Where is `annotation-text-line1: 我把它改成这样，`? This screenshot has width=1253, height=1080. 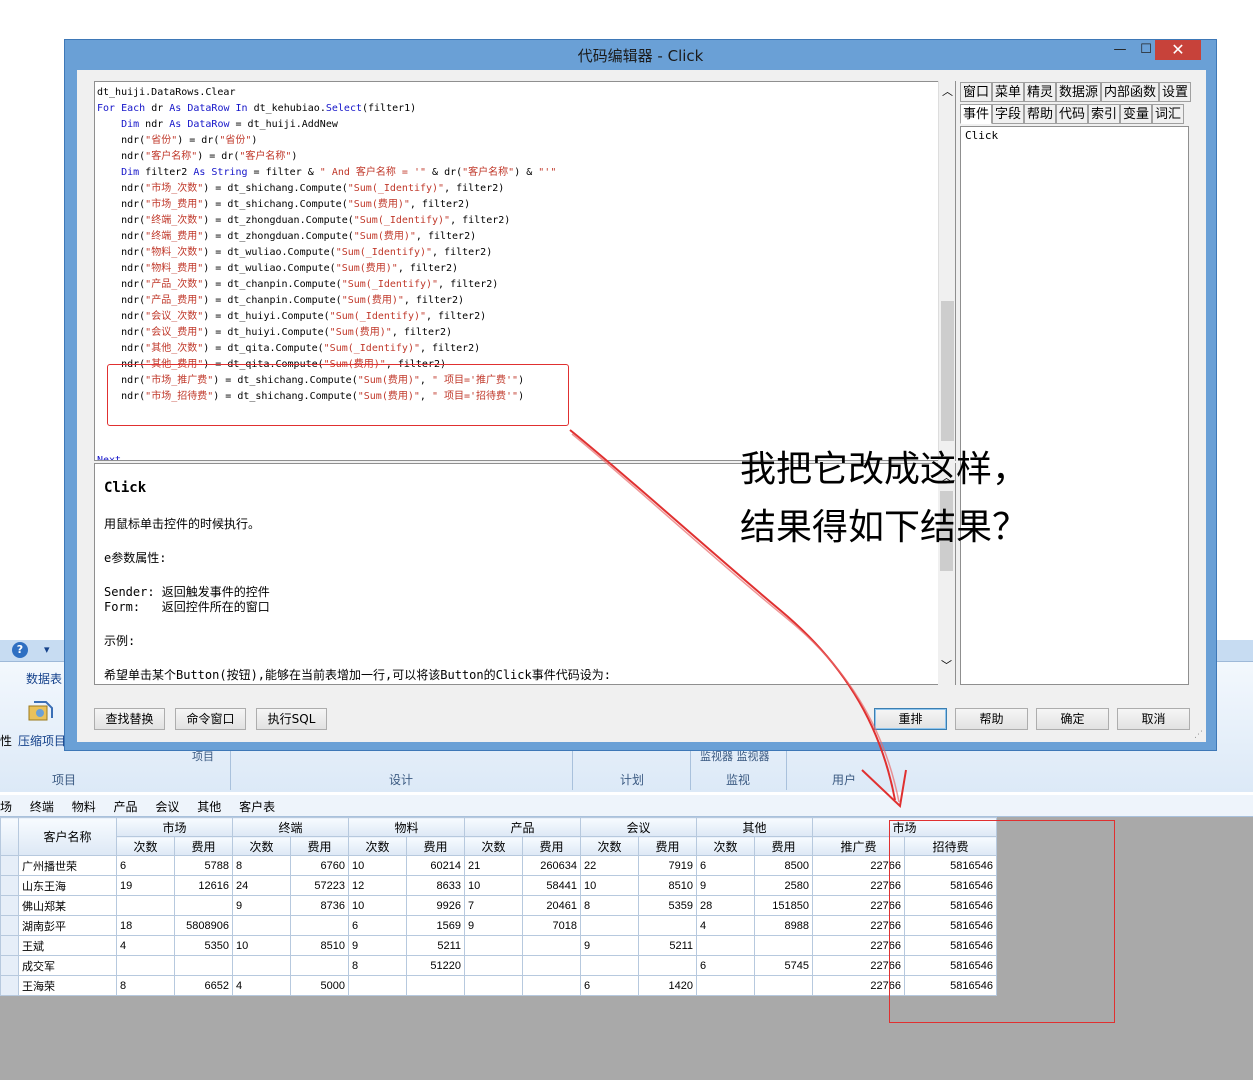
annotation-text-line1: 我把它改成这样， is located at coordinates (884, 469).